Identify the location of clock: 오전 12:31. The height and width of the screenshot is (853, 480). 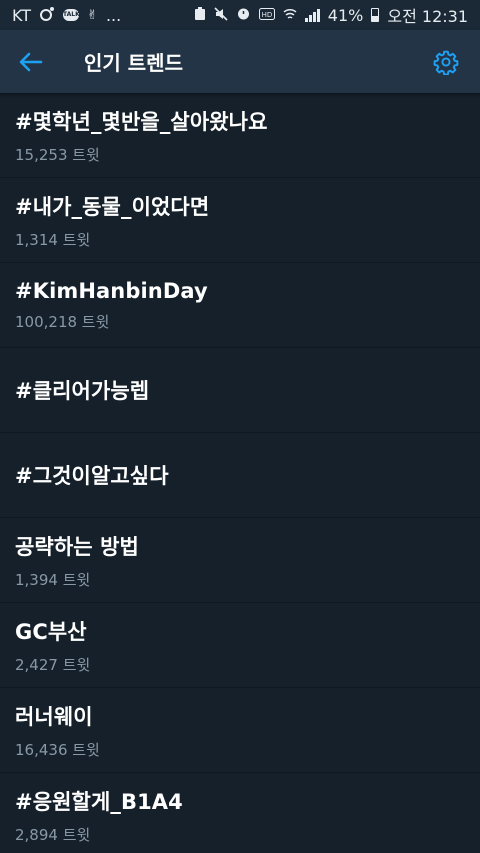
(427, 16).